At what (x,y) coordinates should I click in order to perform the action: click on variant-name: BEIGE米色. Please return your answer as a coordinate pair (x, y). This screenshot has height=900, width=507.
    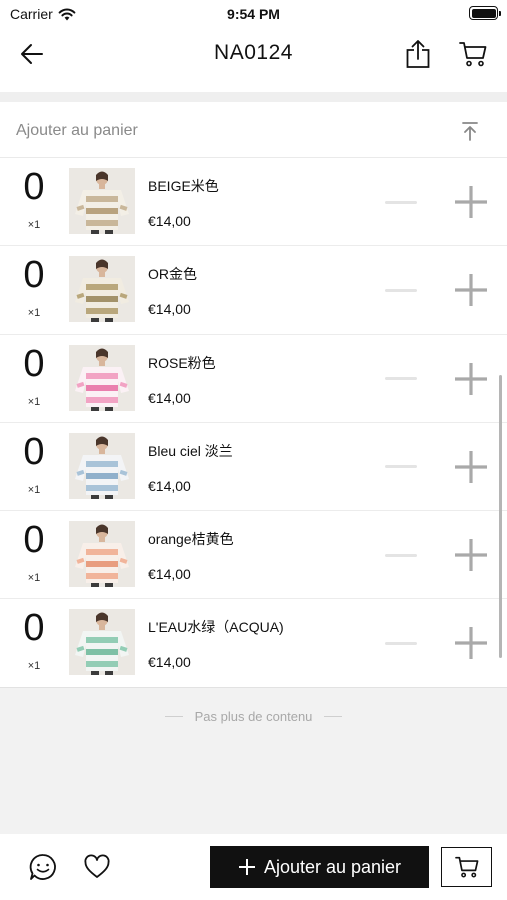
    Looking at the image, I should click on (183, 186).